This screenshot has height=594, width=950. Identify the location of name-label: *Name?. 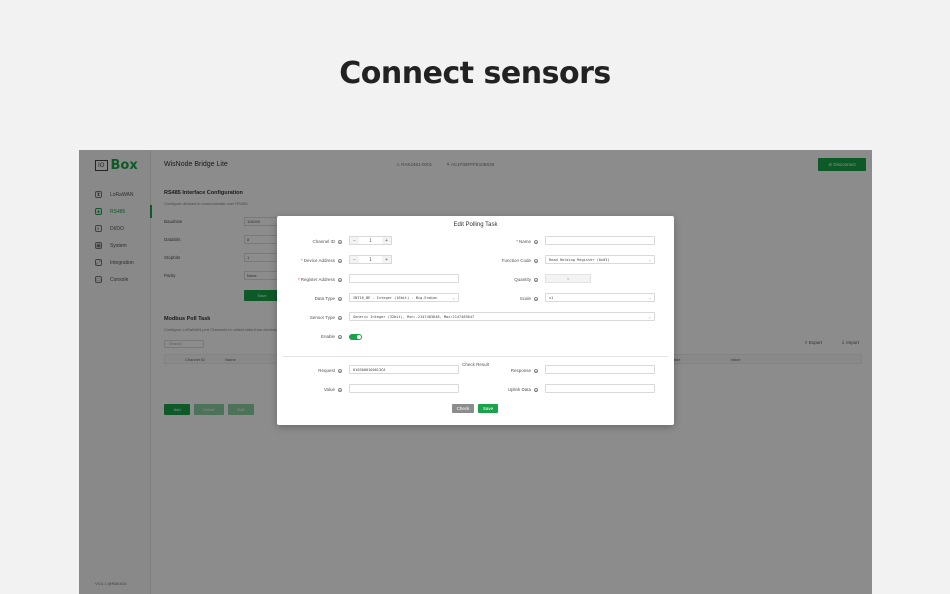
(527, 242).